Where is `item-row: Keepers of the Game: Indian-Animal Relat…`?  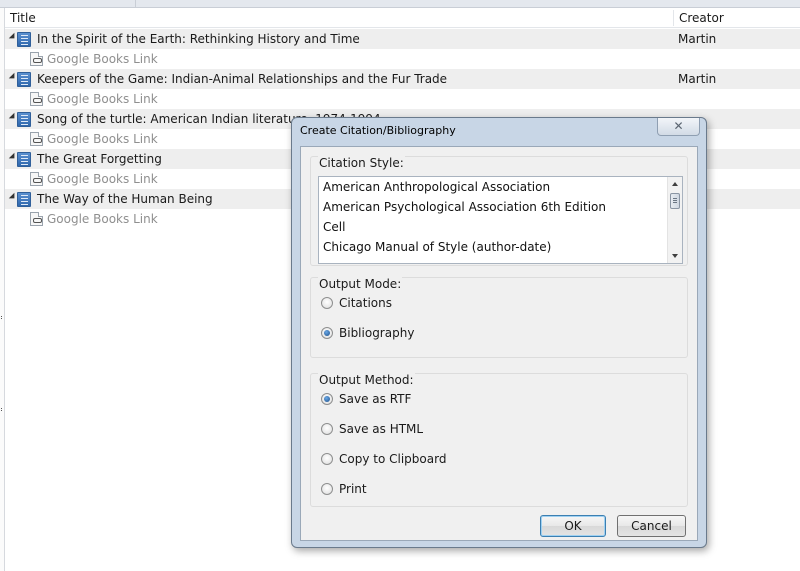
item-row: Keepers of the Game: Indian-Animal Relat… is located at coordinates (402, 79).